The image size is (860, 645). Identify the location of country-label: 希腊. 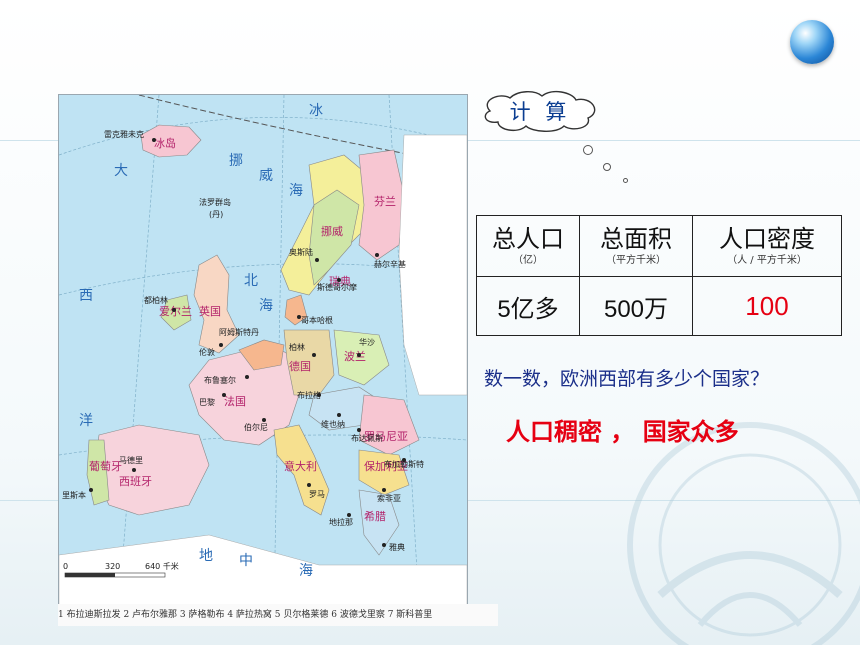
(375, 516).